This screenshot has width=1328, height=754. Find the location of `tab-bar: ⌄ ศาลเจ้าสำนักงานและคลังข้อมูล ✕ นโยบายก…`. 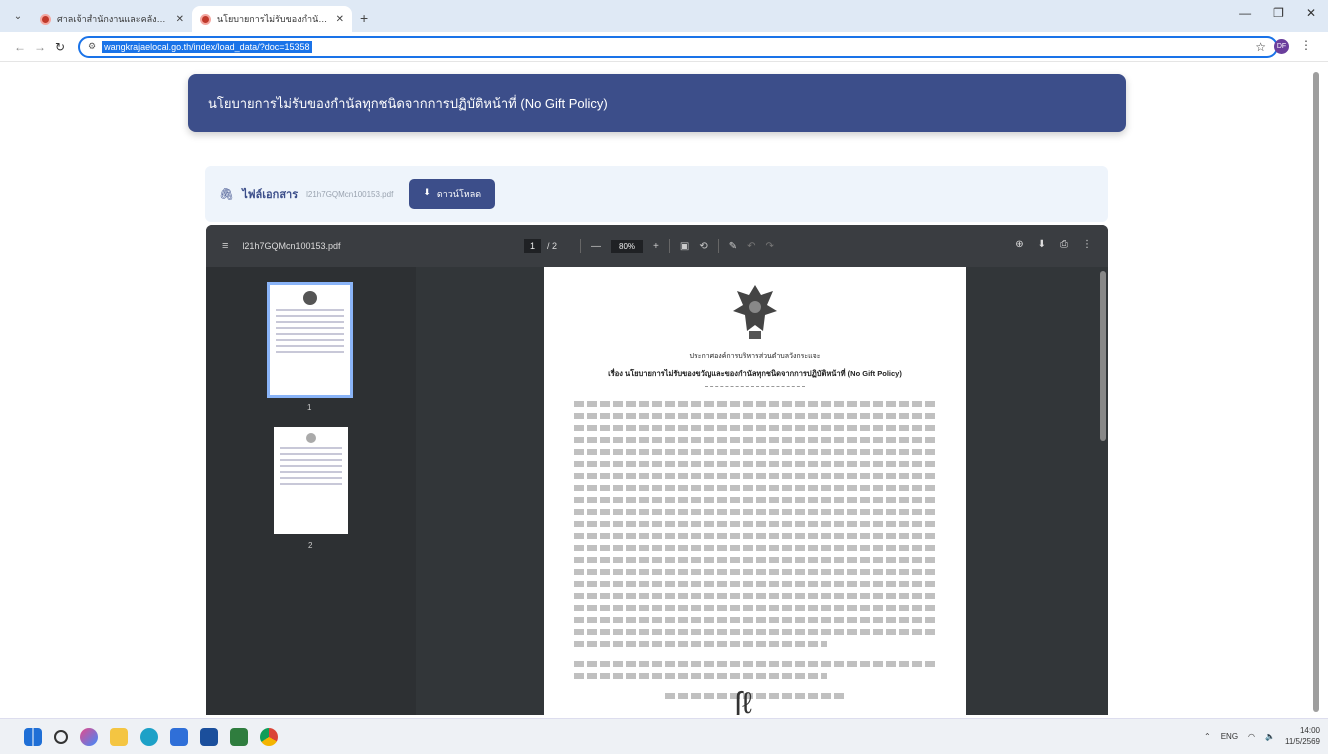

tab-bar: ⌄ ศาลเจ้าสำนักงานและคลังข้อมูล ✕ นโยบายก… is located at coordinates (664, 16).